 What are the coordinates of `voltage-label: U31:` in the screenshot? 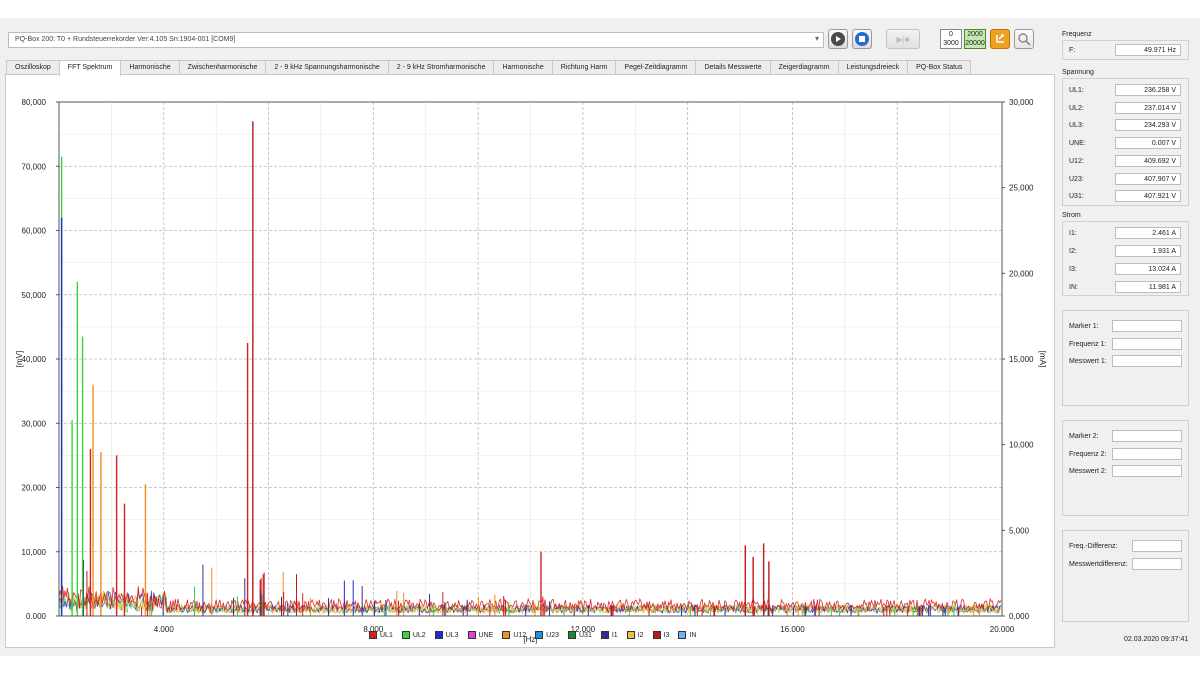 It's located at (1076, 197).